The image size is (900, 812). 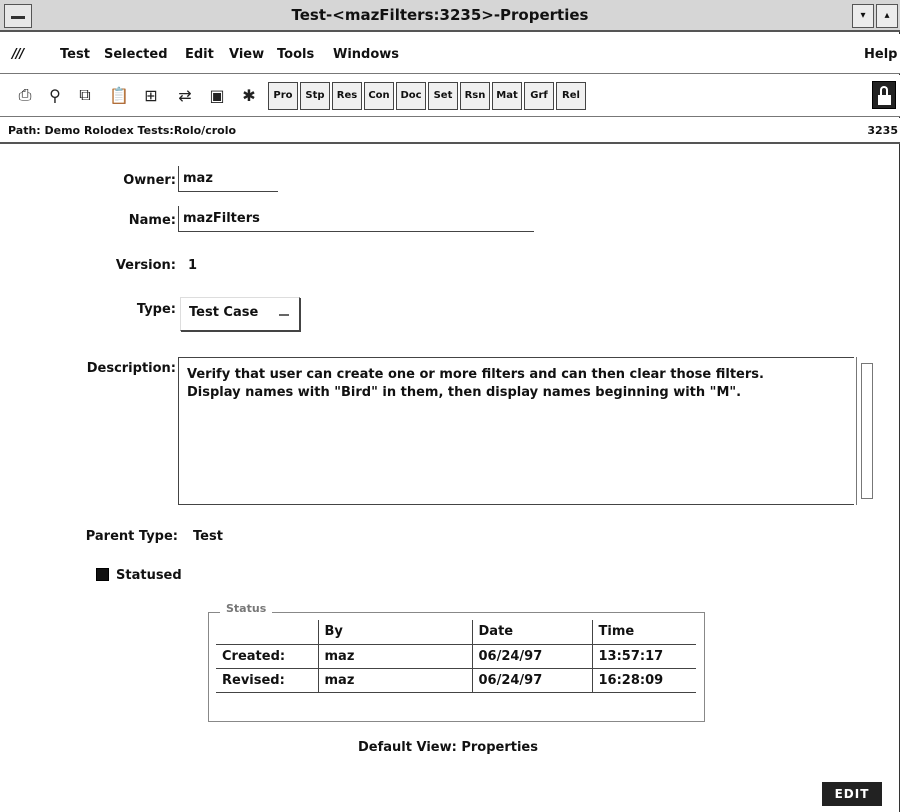 What do you see at coordinates (122, 130) in the screenshot?
I see `path-text: Path: Demo Rolodex Tests:Rolo/crolo` at bounding box center [122, 130].